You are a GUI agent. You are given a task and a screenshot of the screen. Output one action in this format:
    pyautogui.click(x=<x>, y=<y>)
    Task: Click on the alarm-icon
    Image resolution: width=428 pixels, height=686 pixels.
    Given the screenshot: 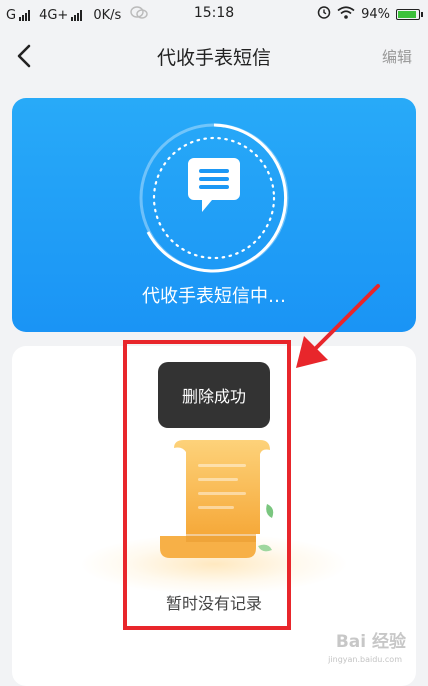 What is the action you would take?
    pyautogui.click(x=324, y=14)
    